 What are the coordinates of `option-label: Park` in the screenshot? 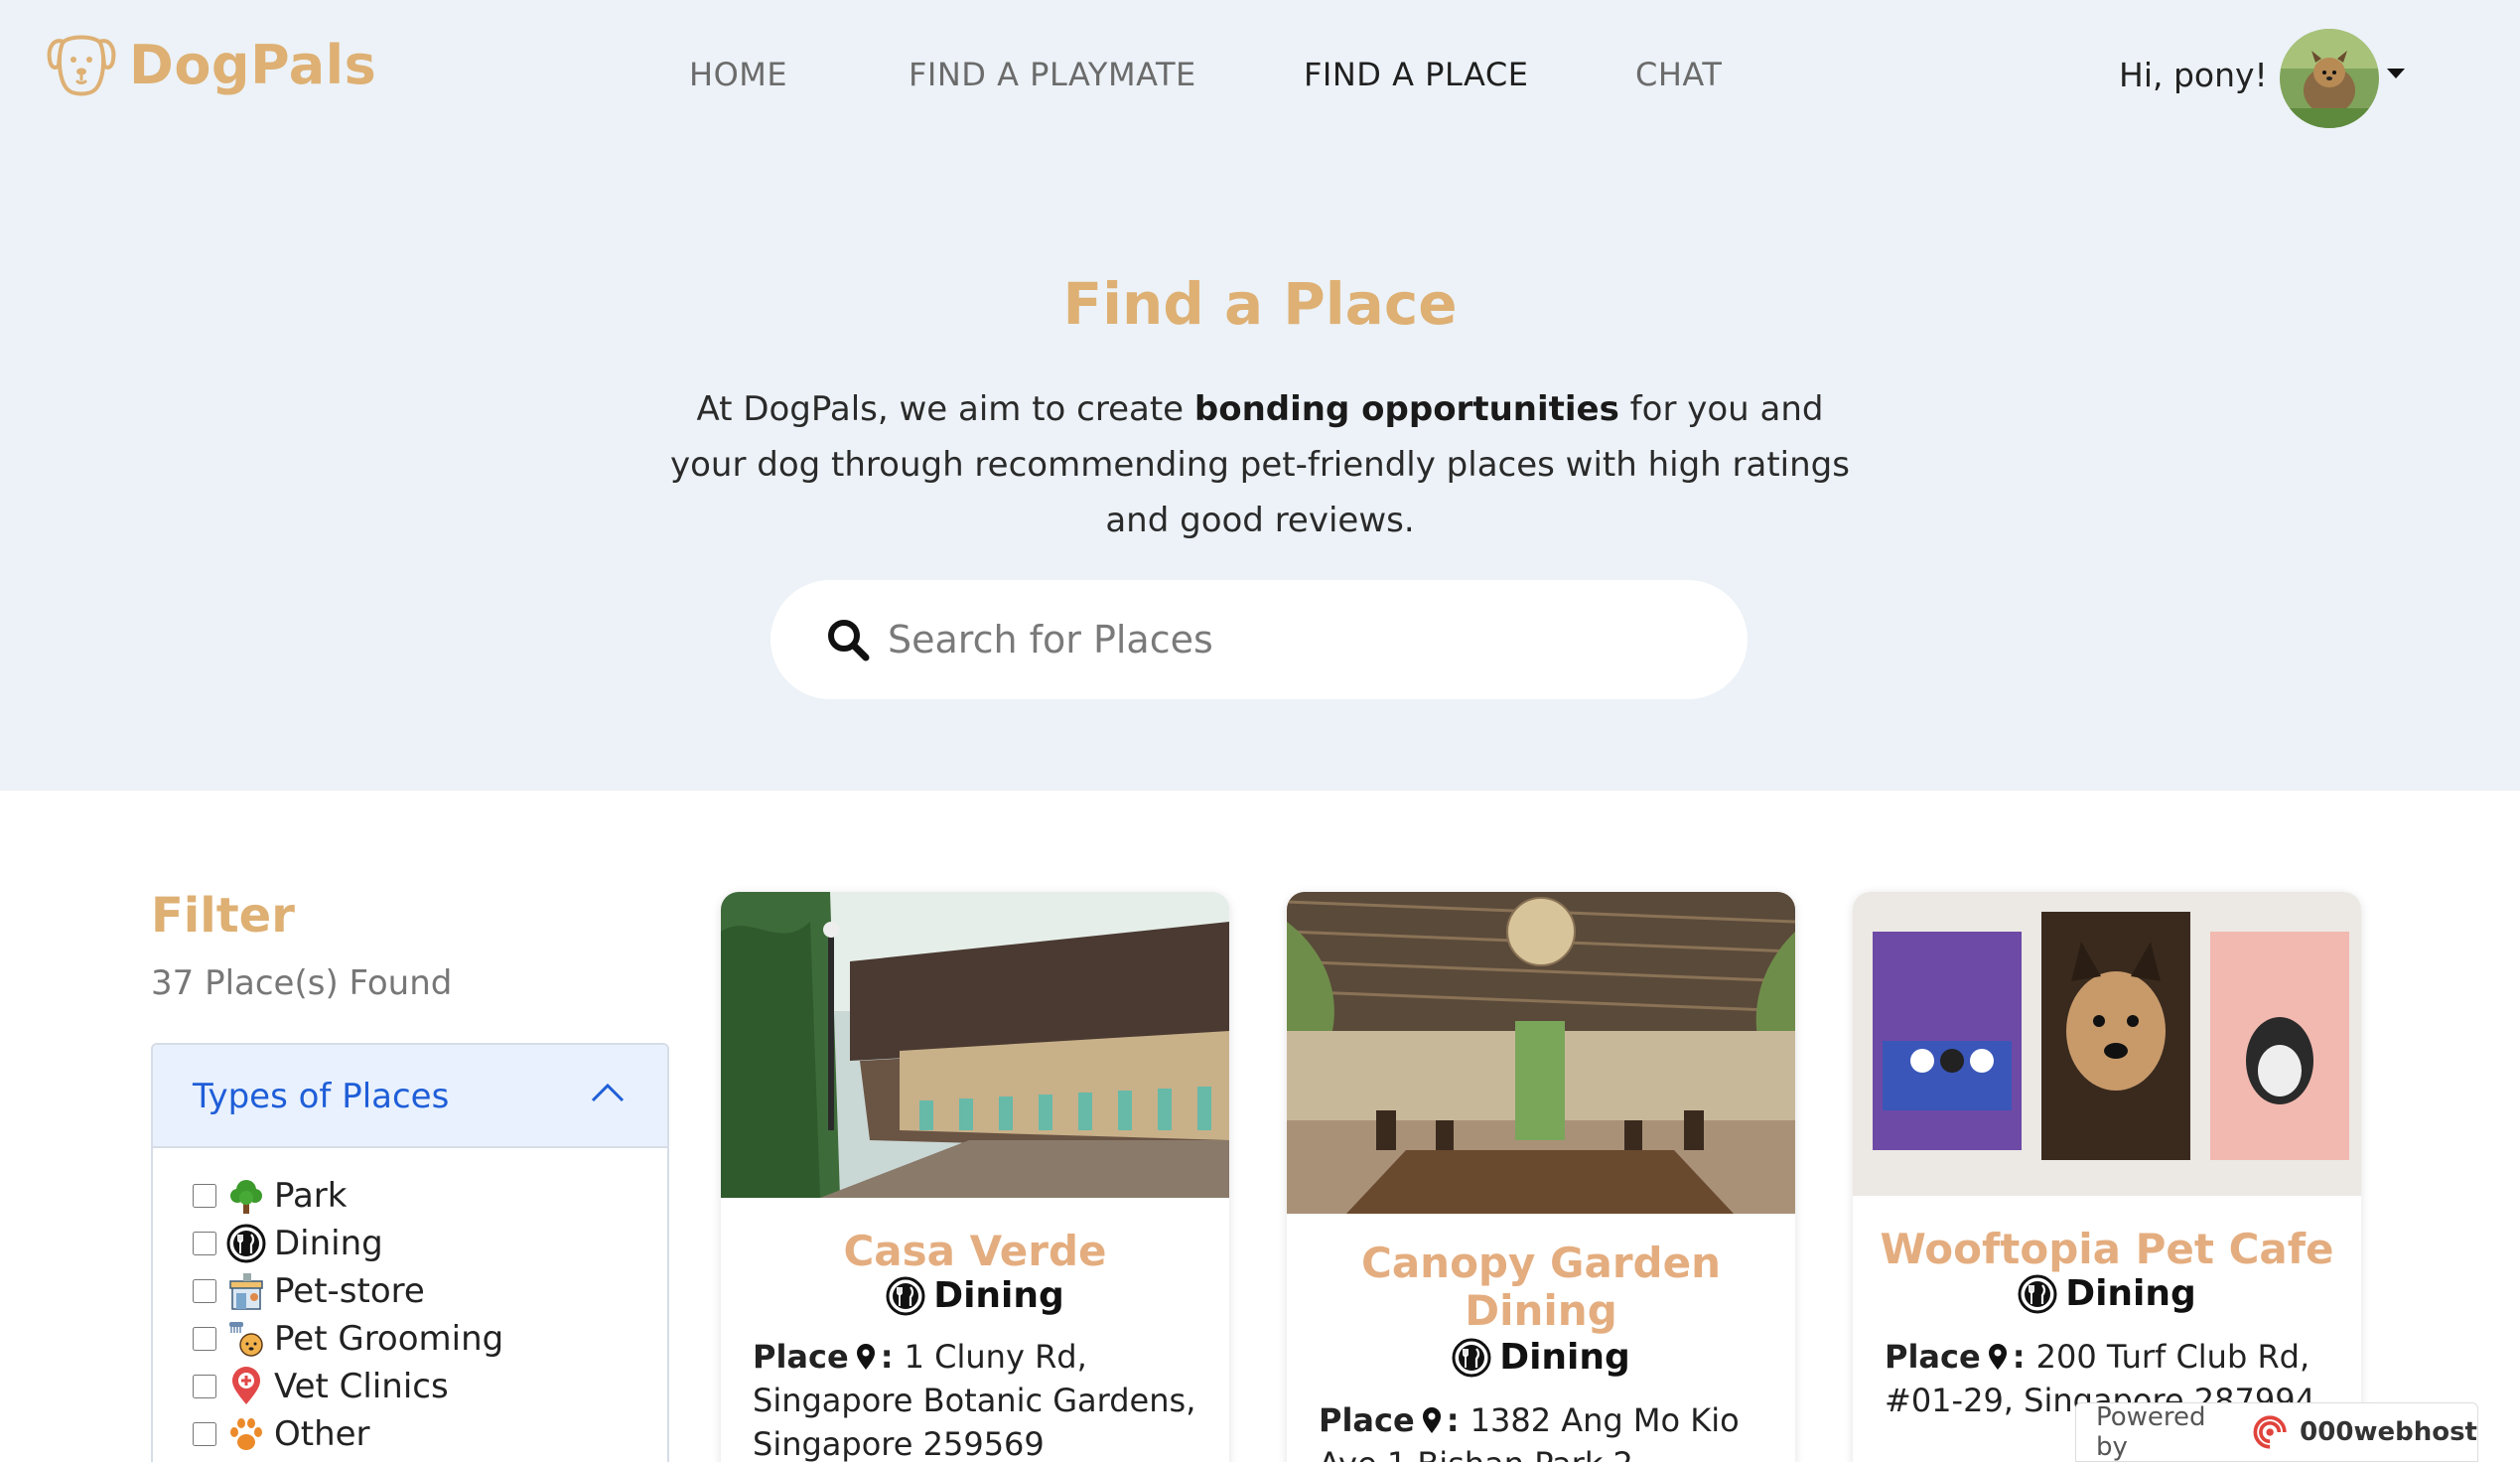 It's located at (311, 1196).